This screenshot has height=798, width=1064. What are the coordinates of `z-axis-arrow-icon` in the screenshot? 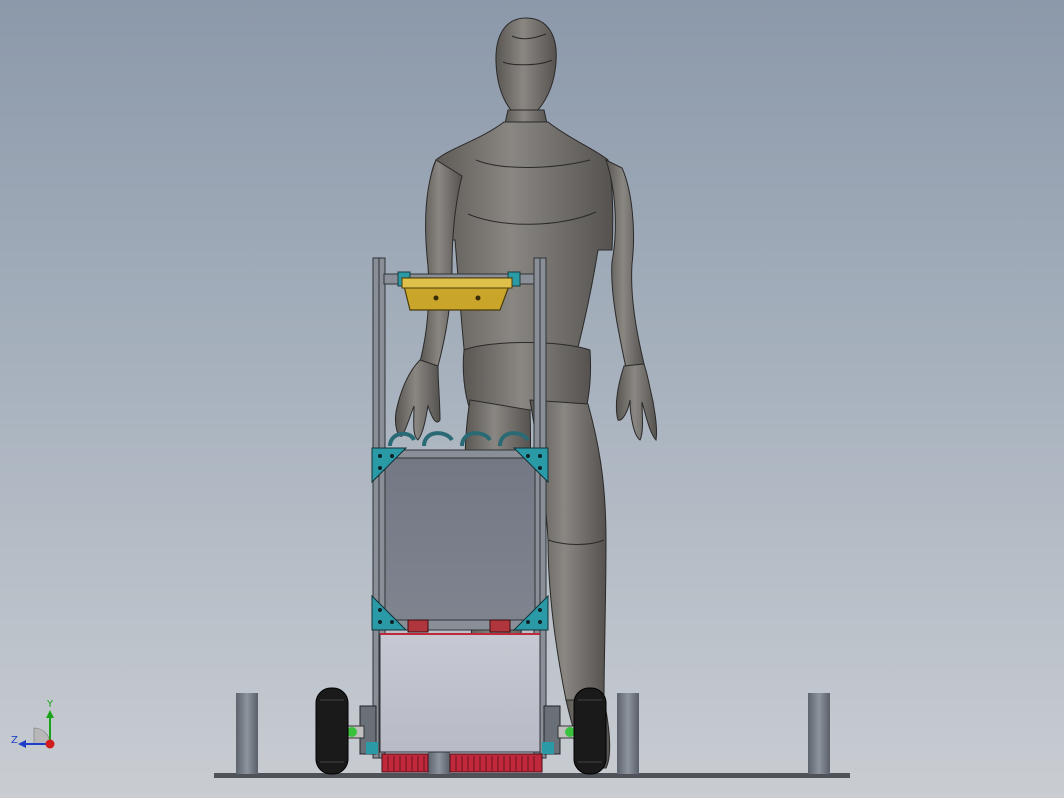 It's located at (22, 744).